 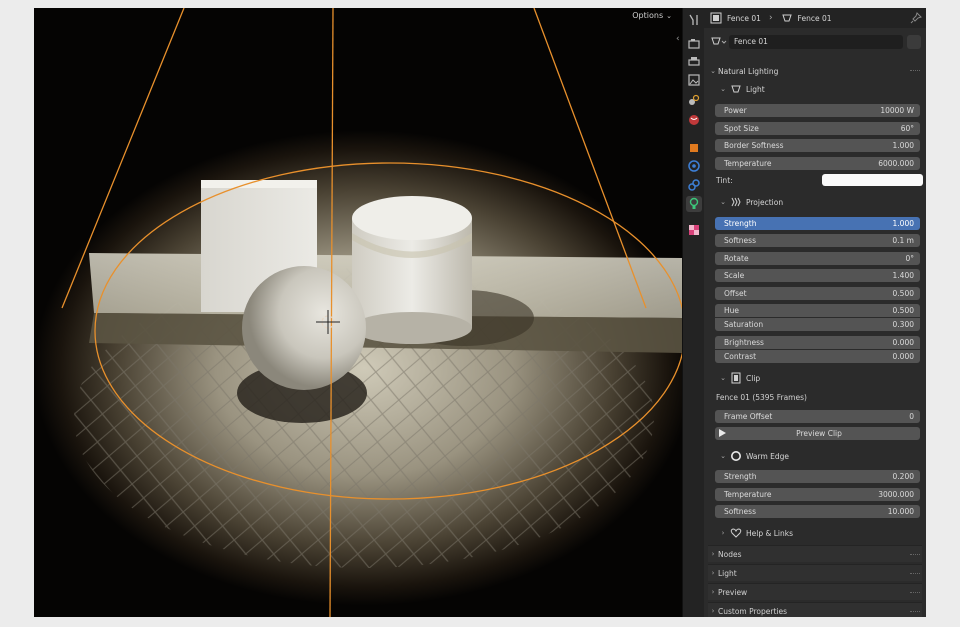 What do you see at coordinates (740, 240) in the screenshot?
I see `projection-softness-label: Softness` at bounding box center [740, 240].